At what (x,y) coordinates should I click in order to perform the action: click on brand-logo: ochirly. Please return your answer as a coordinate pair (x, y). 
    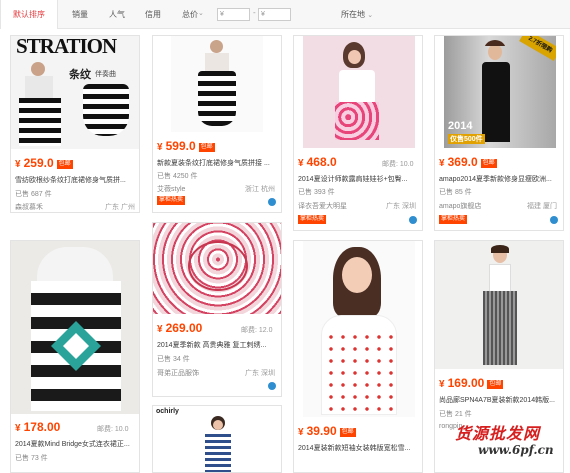
    Looking at the image, I should click on (167, 411).